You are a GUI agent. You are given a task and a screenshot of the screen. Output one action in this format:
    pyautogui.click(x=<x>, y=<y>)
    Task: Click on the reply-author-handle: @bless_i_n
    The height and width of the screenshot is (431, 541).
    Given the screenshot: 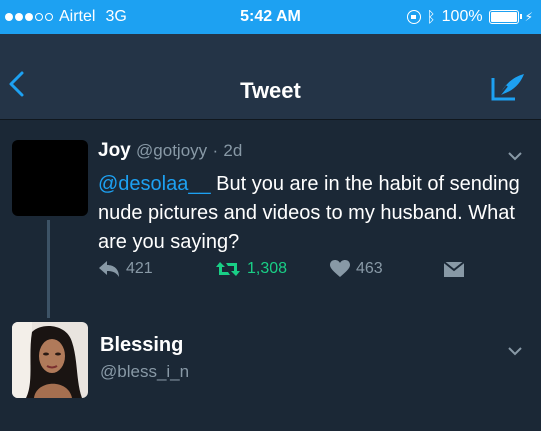 What is the action you would take?
    pyautogui.click(x=144, y=372)
    